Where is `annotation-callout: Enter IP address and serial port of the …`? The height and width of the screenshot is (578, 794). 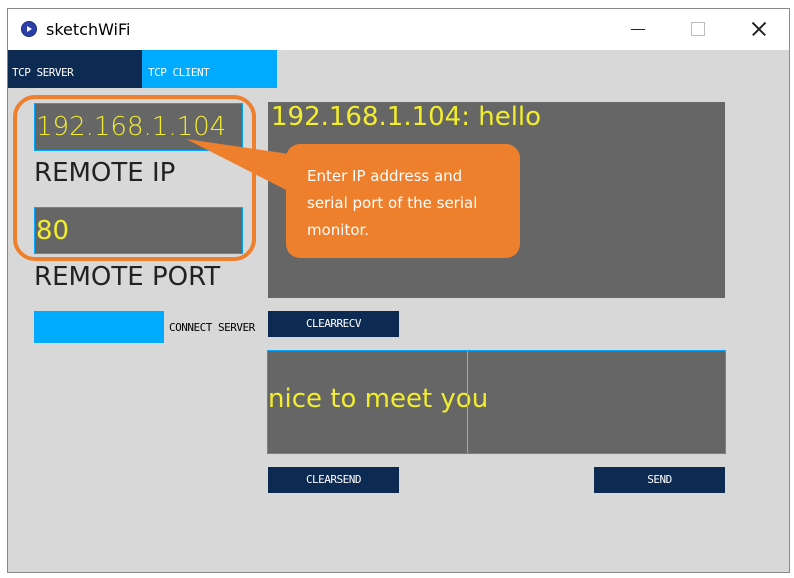 annotation-callout: Enter IP address and serial port of the … is located at coordinates (403, 201).